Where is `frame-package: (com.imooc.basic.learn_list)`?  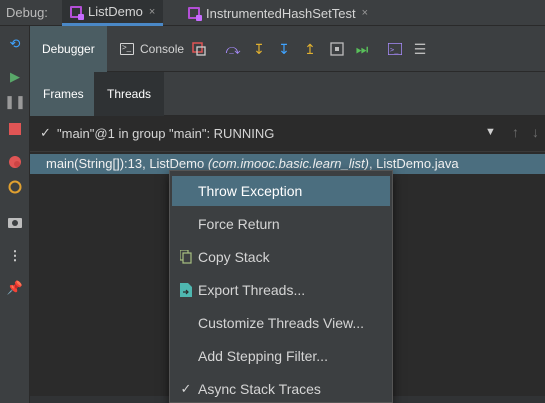
frame-package: (com.imooc.basic.learn_list) is located at coordinates (288, 163).